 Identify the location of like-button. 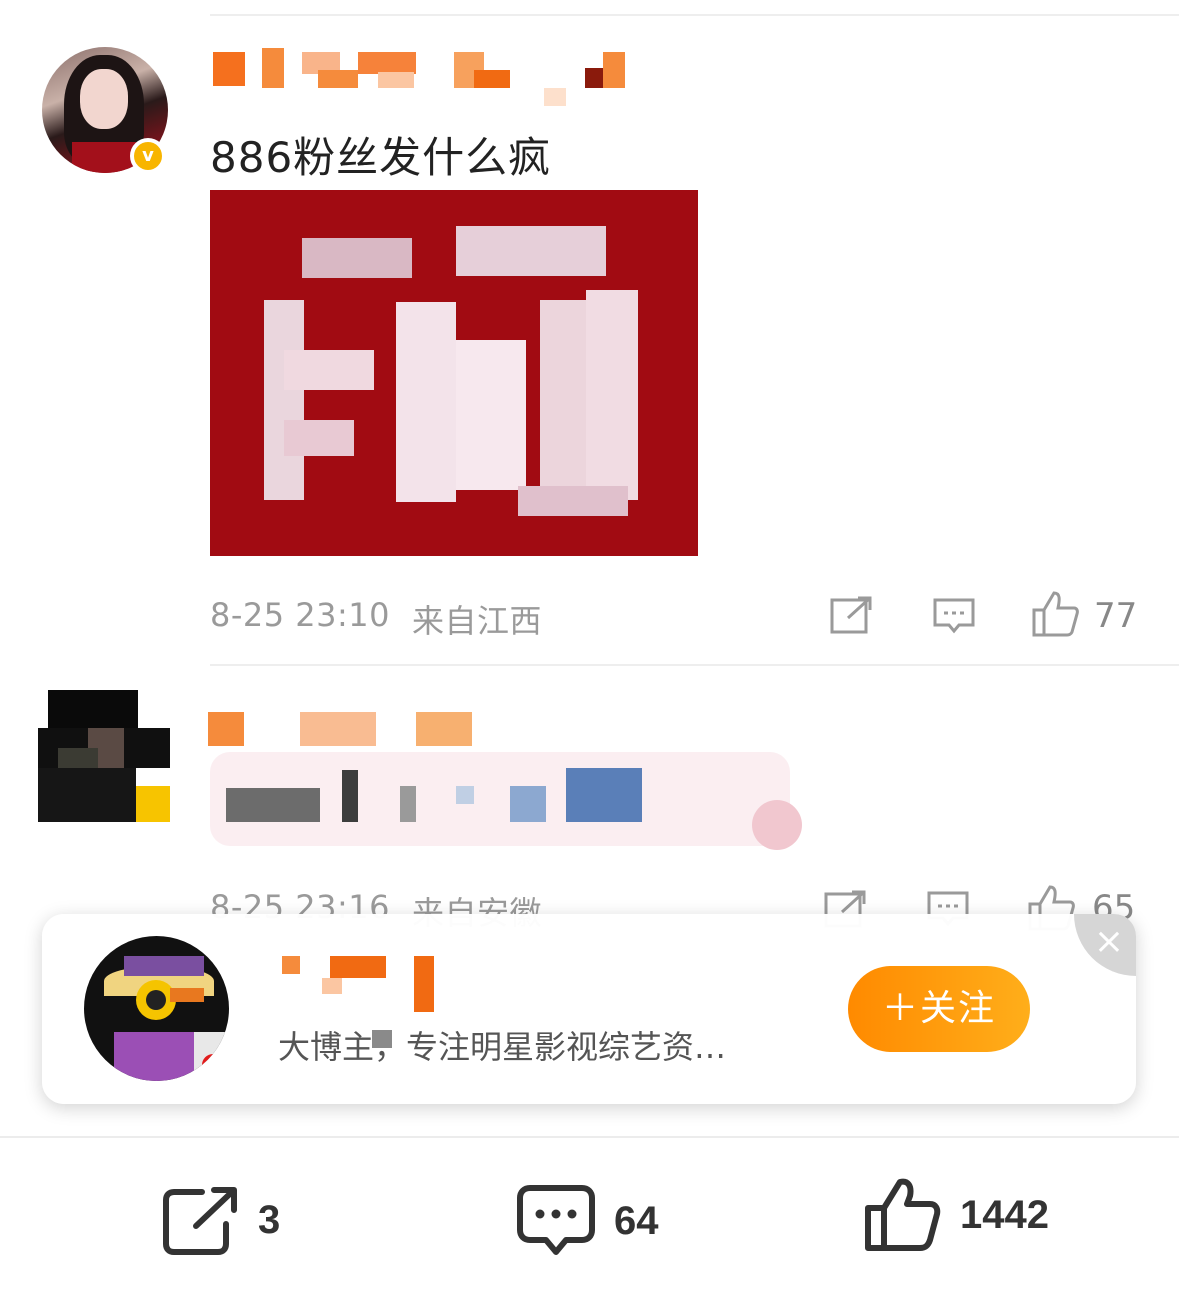
(1055, 614).